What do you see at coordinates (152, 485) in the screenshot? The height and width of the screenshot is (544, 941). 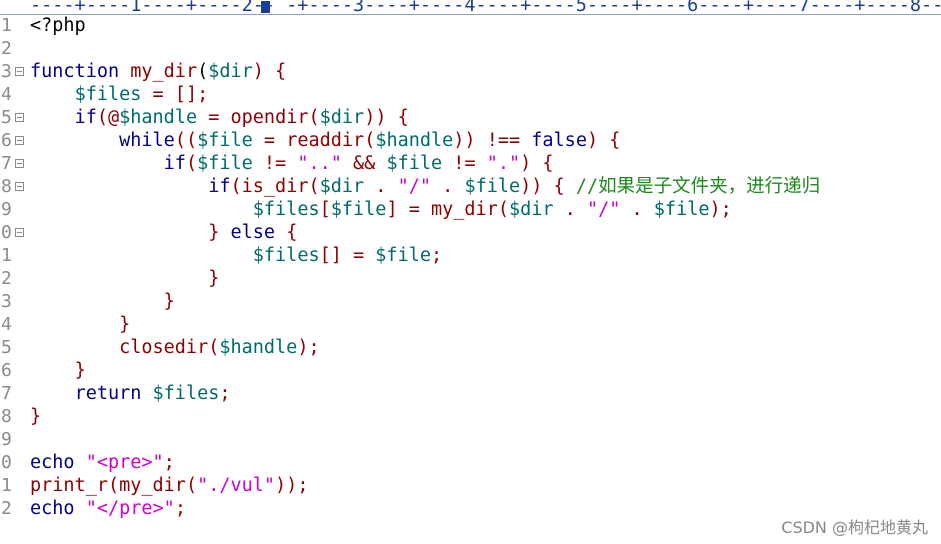 I see `code-token: my_dir` at bounding box center [152, 485].